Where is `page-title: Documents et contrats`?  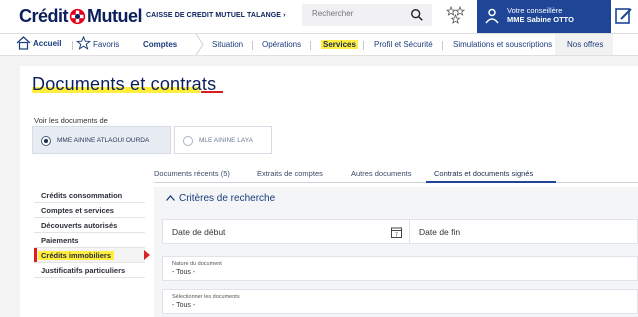
page-title: Documents et contrats is located at coordinates (124, 84).